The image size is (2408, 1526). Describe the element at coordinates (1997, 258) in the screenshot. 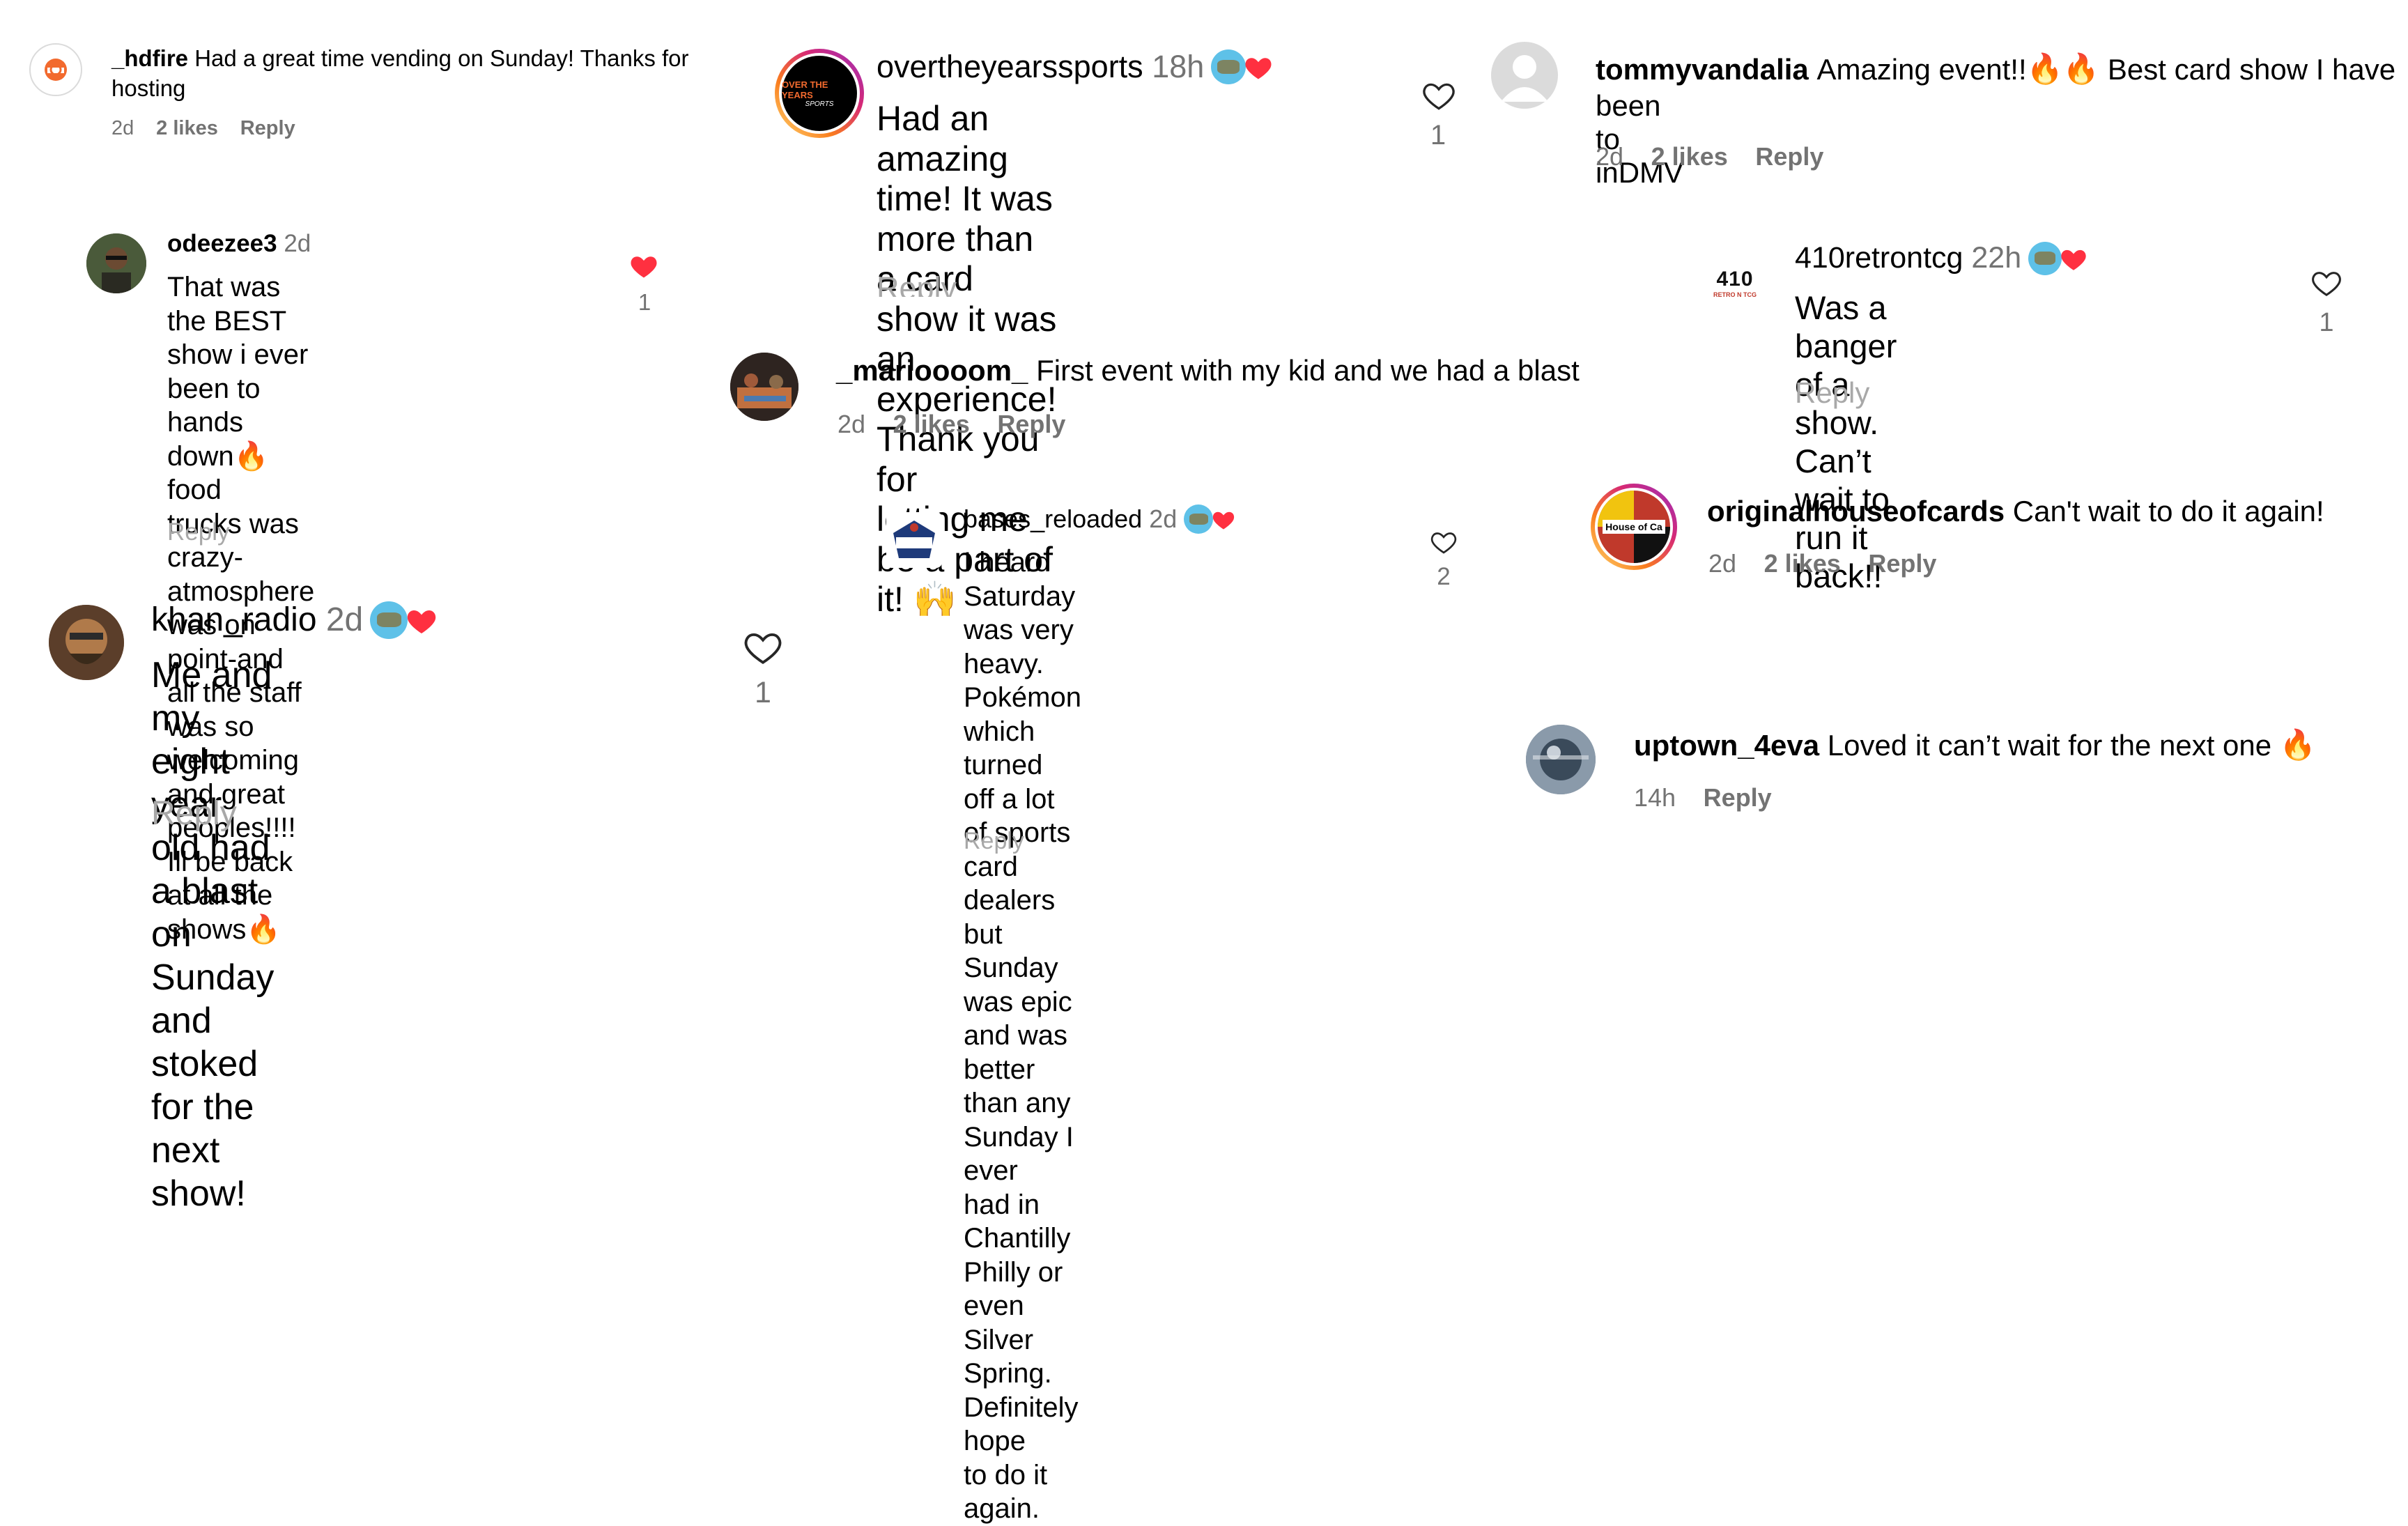

I see `timestamp: 22h` at that location.